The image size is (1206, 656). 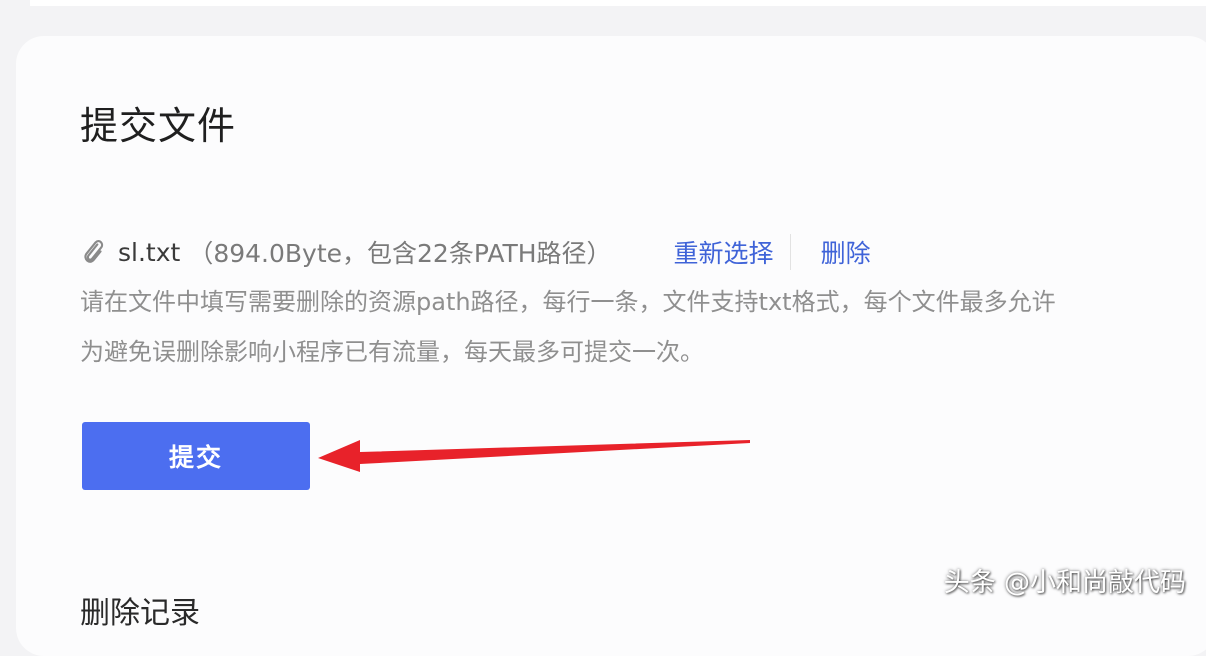 What do you see at coordinates (534, 456) in the screenshot?
I see `annotation-arrow` at bounding box center [534, 456].